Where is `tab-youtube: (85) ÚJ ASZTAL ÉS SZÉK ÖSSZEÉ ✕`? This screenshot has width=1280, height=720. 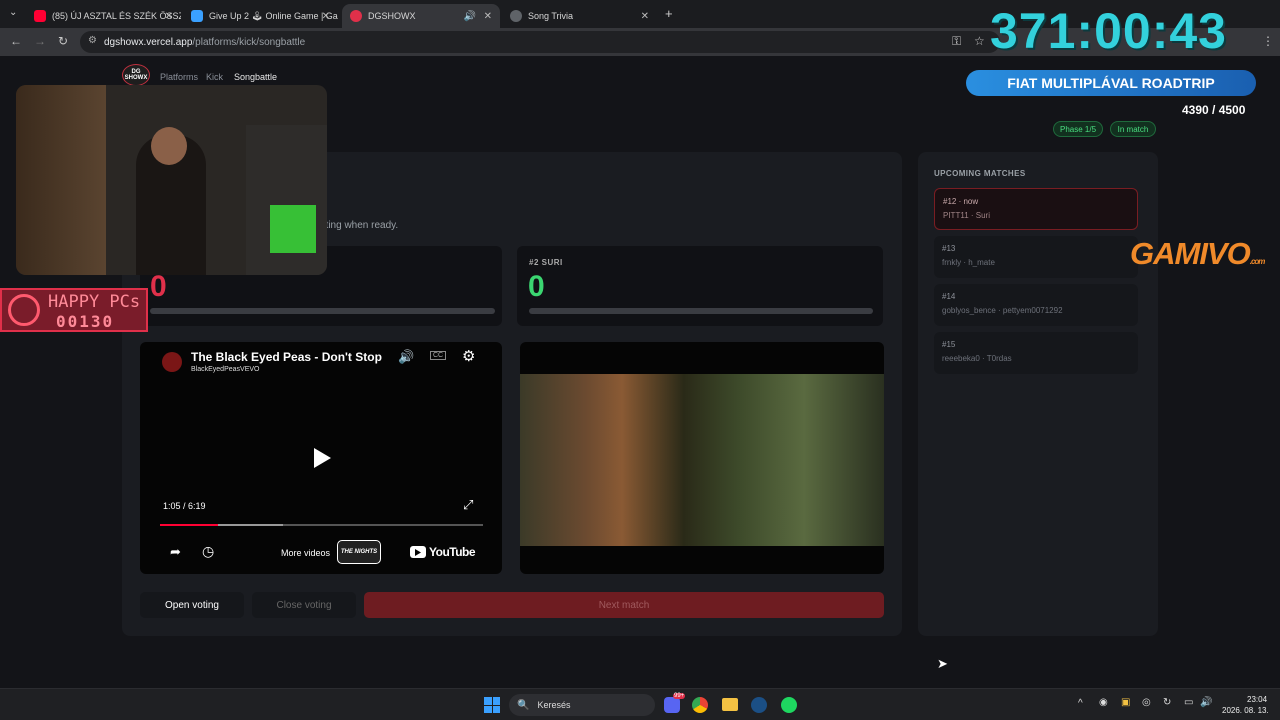
tab-youtube: (85) ÚJ ASZTAL ÉS SZÉK ÖSSZEÉ ✕ is located at coordinates (103, 16).